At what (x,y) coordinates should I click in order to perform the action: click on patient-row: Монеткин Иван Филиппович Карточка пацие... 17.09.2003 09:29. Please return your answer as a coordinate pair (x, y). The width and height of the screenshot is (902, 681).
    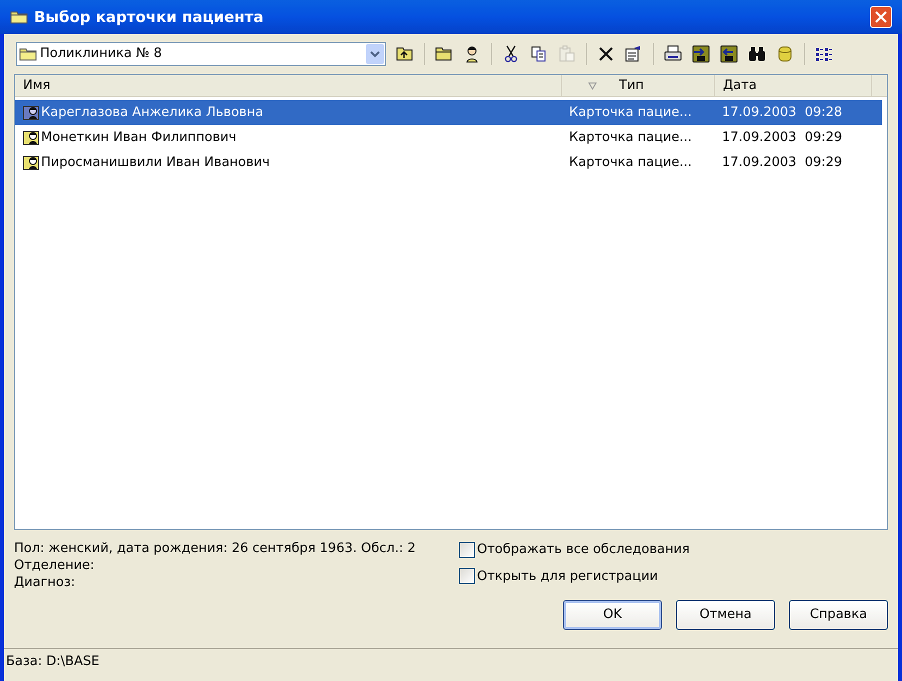
    Looking at the image, I should click on (448, 137).